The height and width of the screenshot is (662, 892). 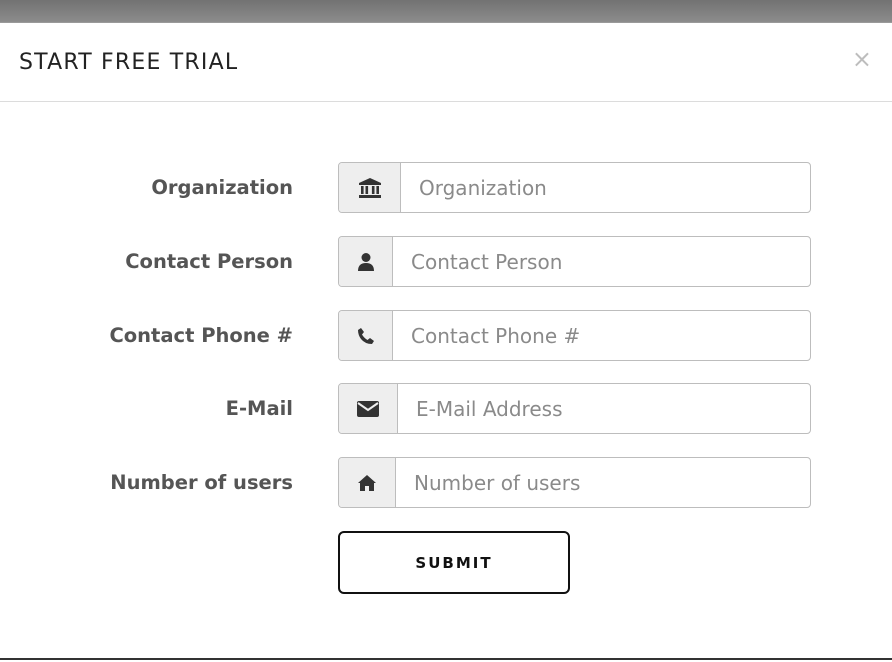 I want to click on contact-person-input, so click(x=601, y=261).